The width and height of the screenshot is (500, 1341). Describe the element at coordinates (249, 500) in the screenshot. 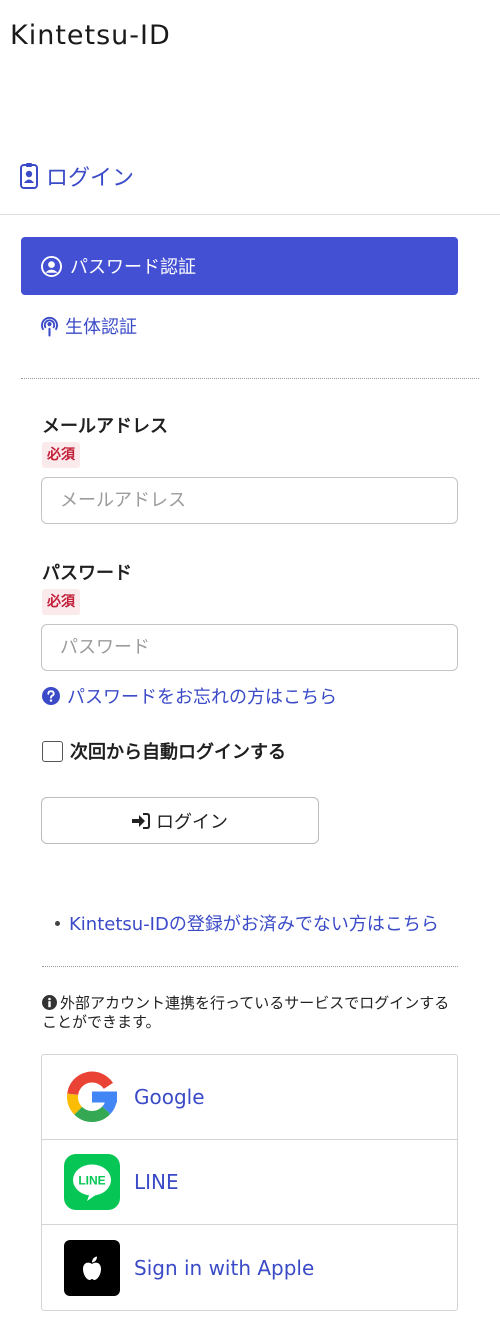

I see `email-input` at that location.